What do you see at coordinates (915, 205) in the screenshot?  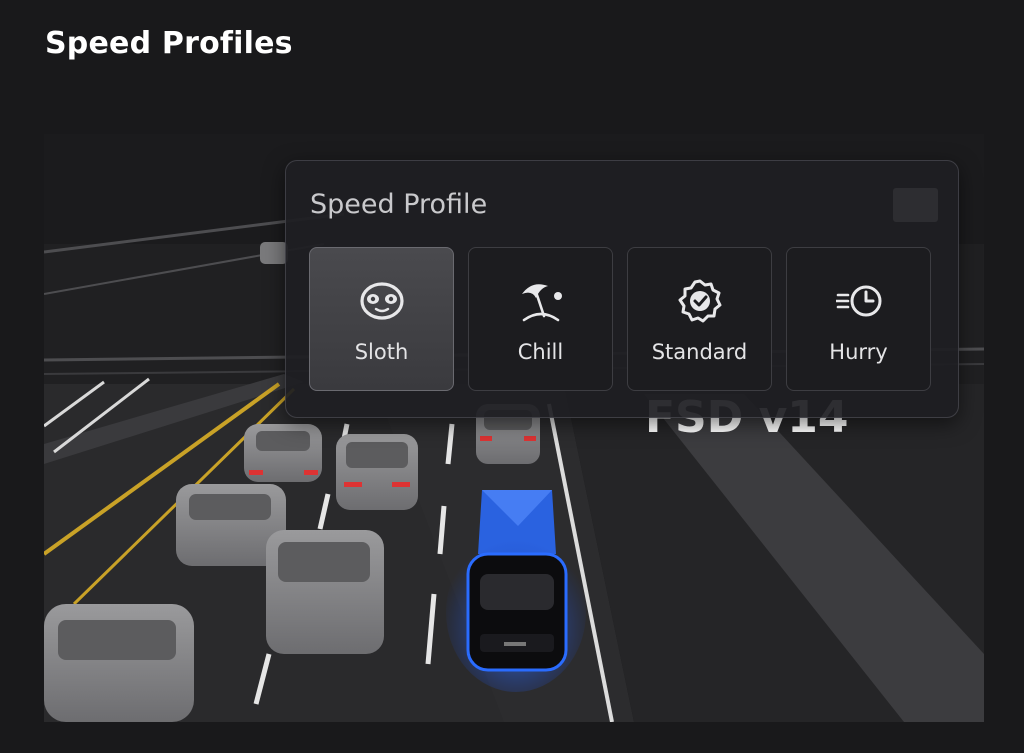 I see `panel-close-button` at bounding box center [915, 205].